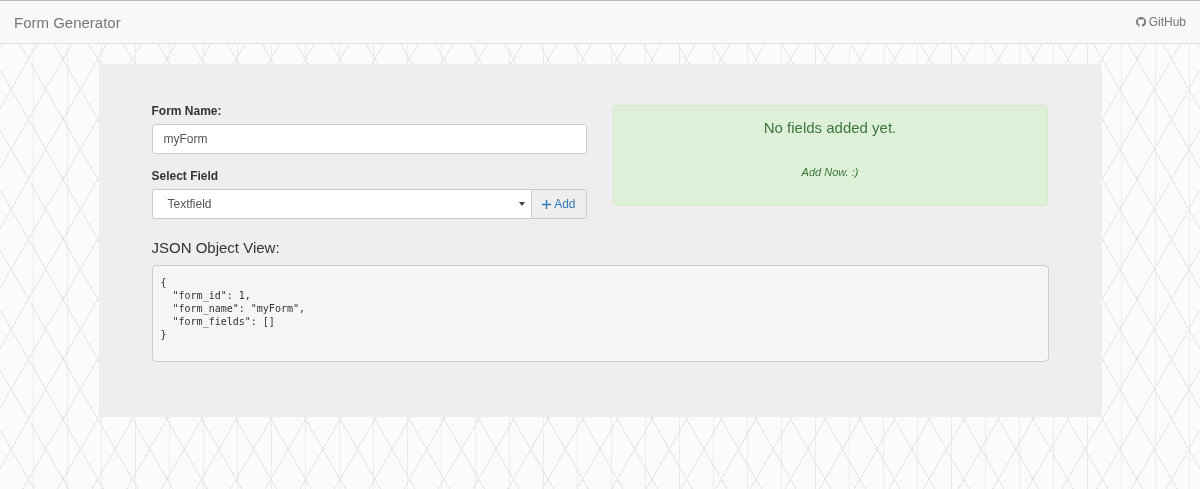  What do you see at coordinates (1140, 22) in the screenshot?
I see `github-icon` at bounding box center [1140, 22].